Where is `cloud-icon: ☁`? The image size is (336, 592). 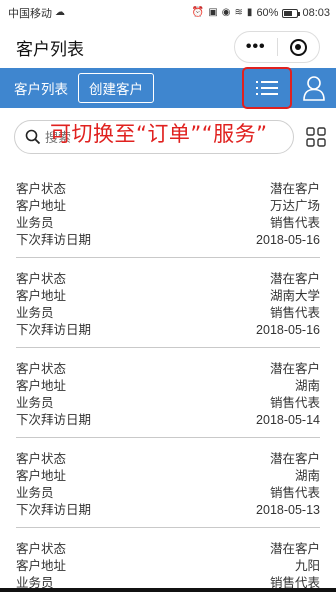
cloud-icon: ☁ is located at coordinates (60, 12).